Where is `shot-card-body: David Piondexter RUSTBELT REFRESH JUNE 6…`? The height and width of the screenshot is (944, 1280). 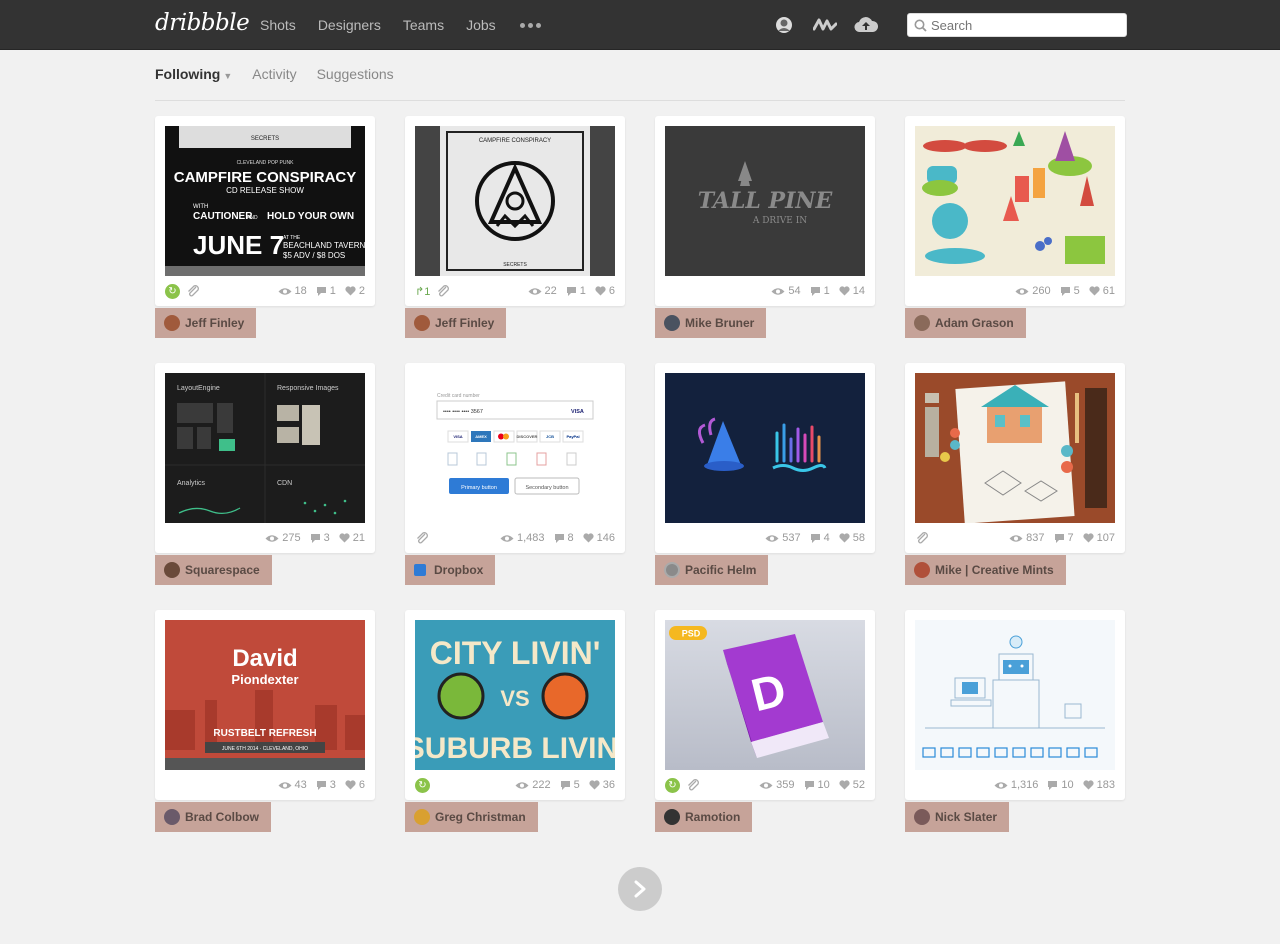
shot-card-body: David Piondexter RUSTBELT REFRESH JUNE 6… is located at coordinates (265, 705).